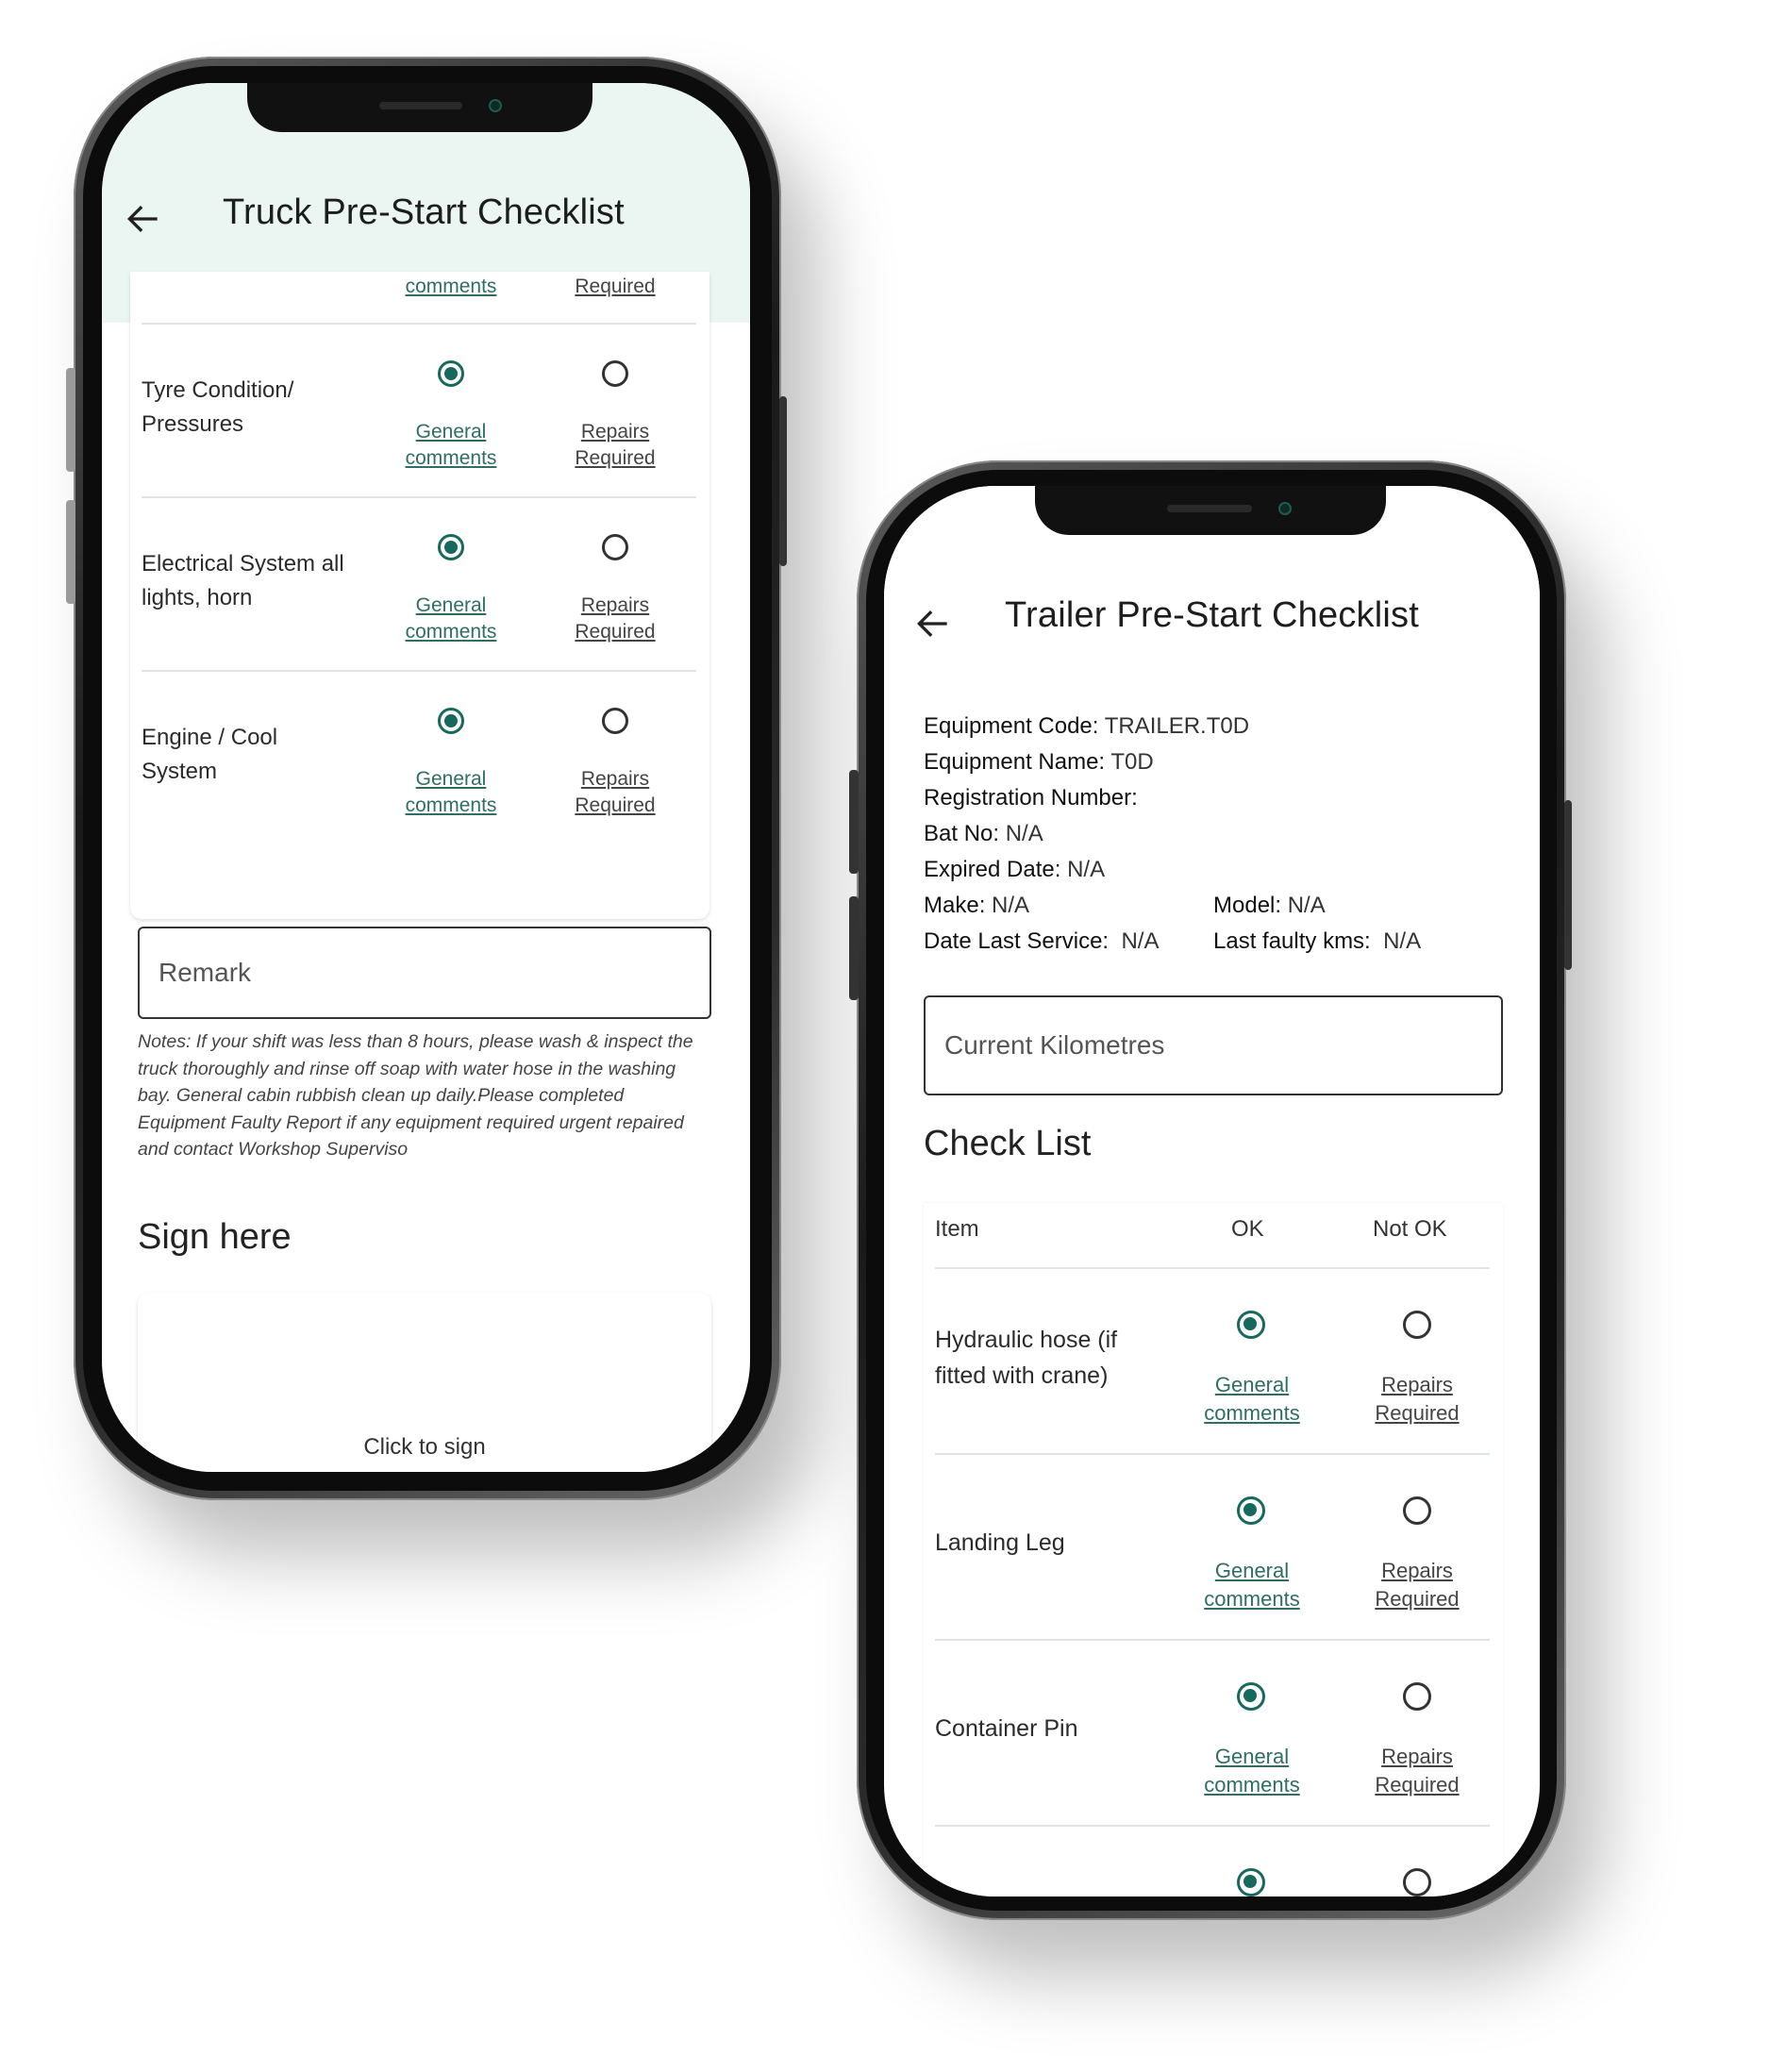 The height and width of the screenshot is (2072, 1769). Describe the element at coordinates (1039, 762) in the screenshot. I see `equipment-name: Equipment Name: T0D` at that location.